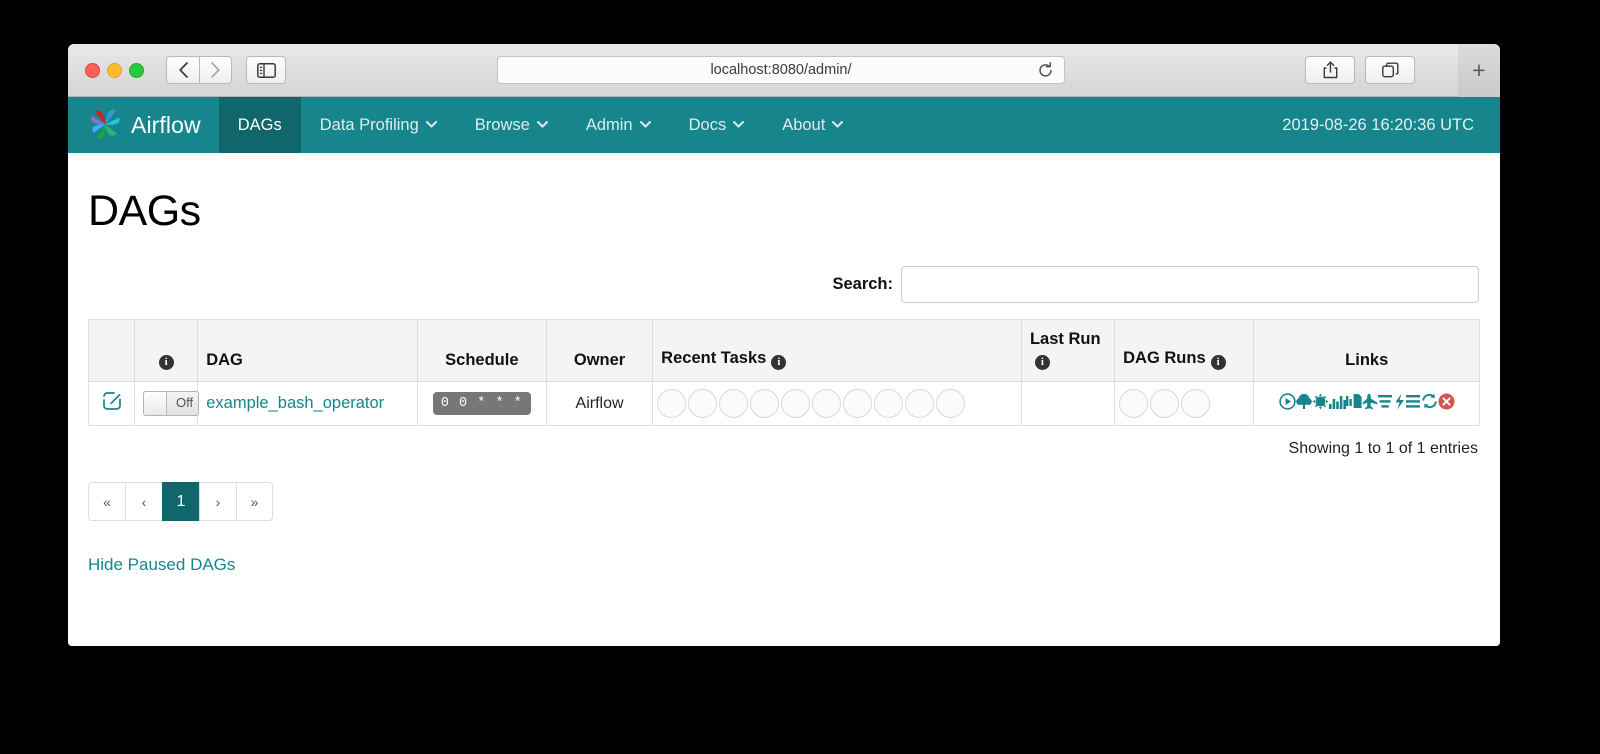 The width and height of the screenshot is (1600, 754). I want to click on toggle-knob, so click(156, 403).